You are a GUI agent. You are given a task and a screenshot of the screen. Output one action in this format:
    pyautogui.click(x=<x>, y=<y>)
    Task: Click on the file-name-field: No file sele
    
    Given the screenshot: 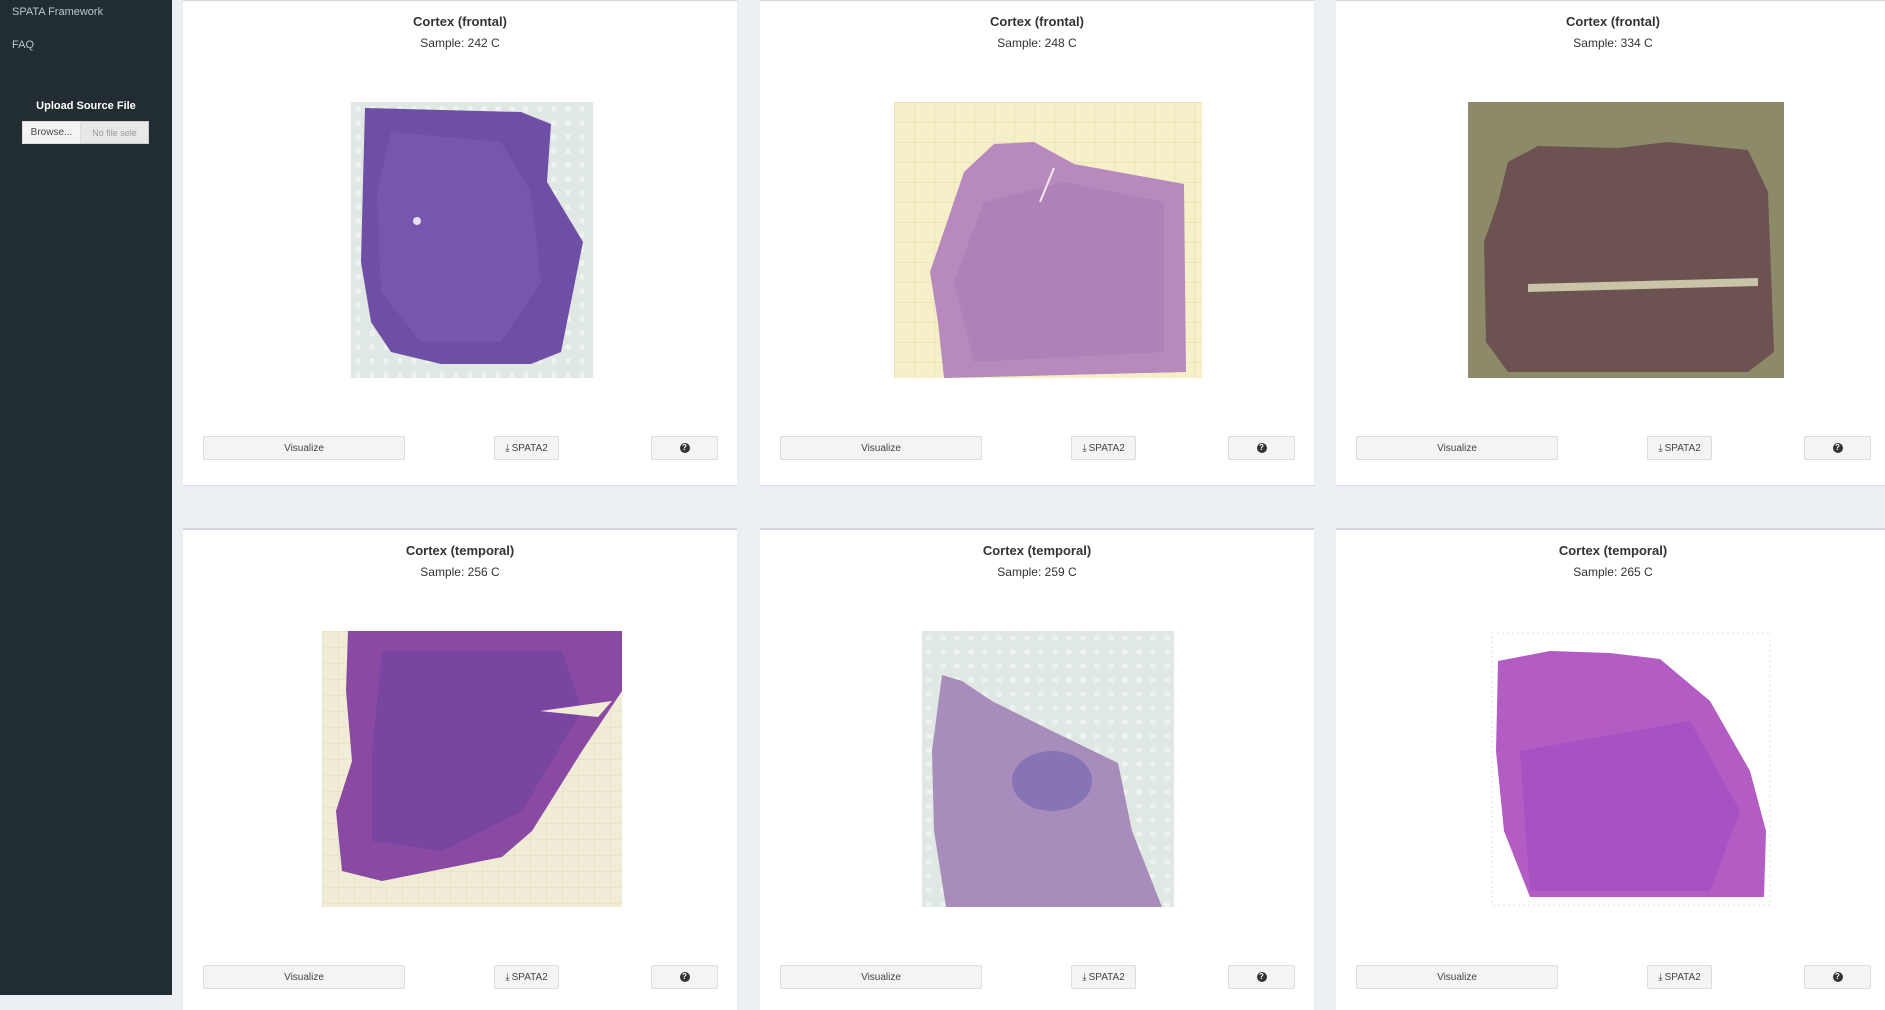 What is the action you would take?
    pyautogui.click(x=115, y=132)
    